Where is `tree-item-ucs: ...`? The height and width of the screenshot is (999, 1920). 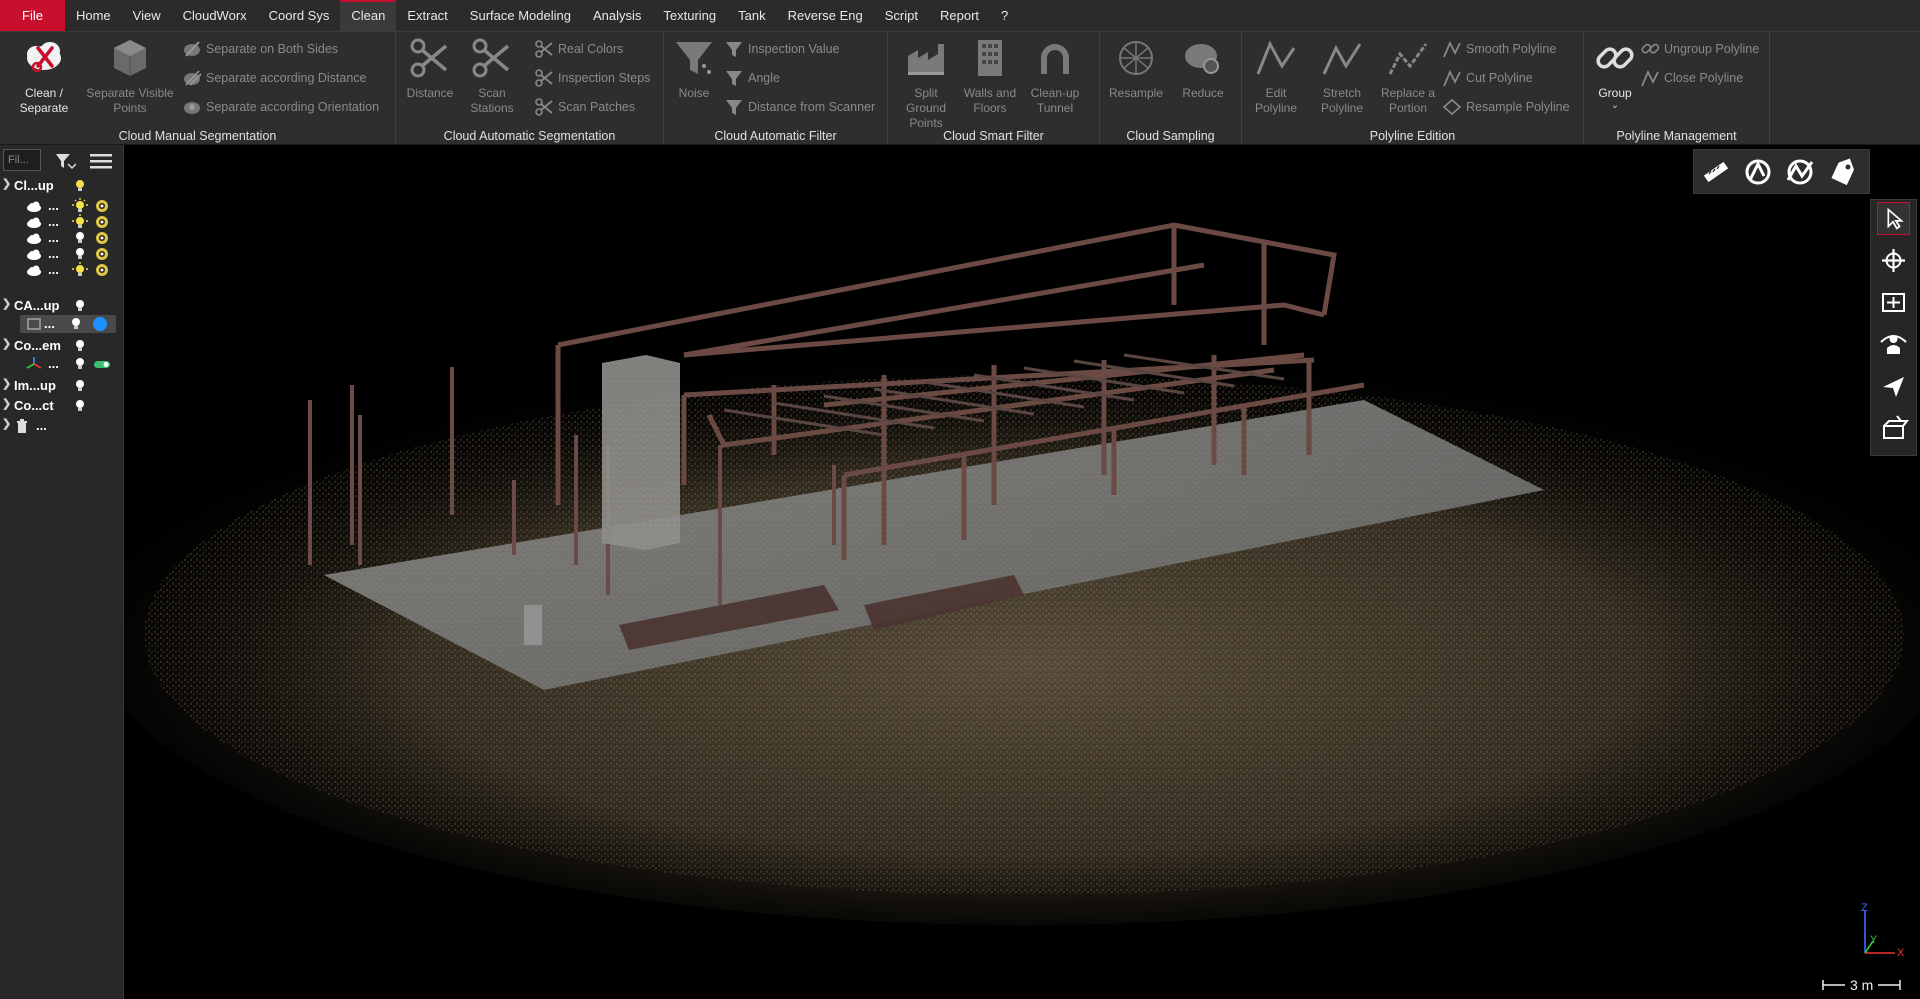
tree-item-ucs: ... is located at coordinates (61, 364).